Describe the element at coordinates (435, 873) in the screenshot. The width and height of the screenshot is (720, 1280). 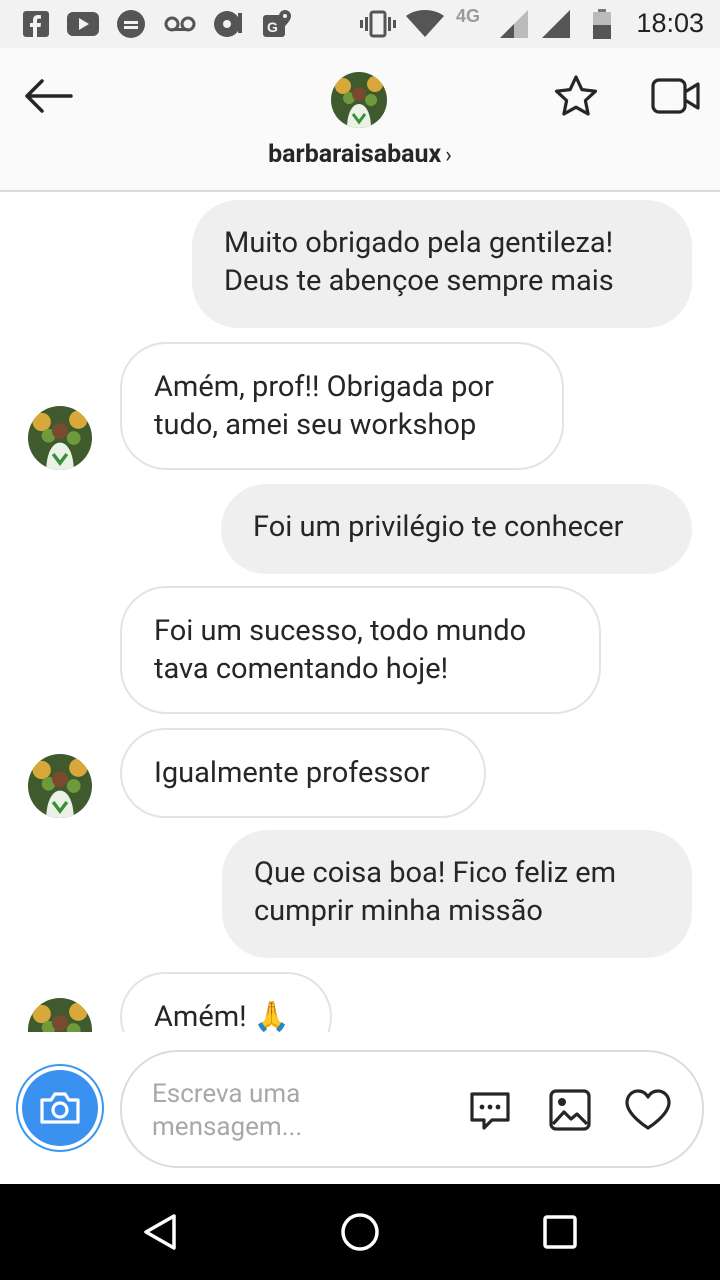
I see `message-text-line: Que coisa boa! Fico feliz em` at that location.